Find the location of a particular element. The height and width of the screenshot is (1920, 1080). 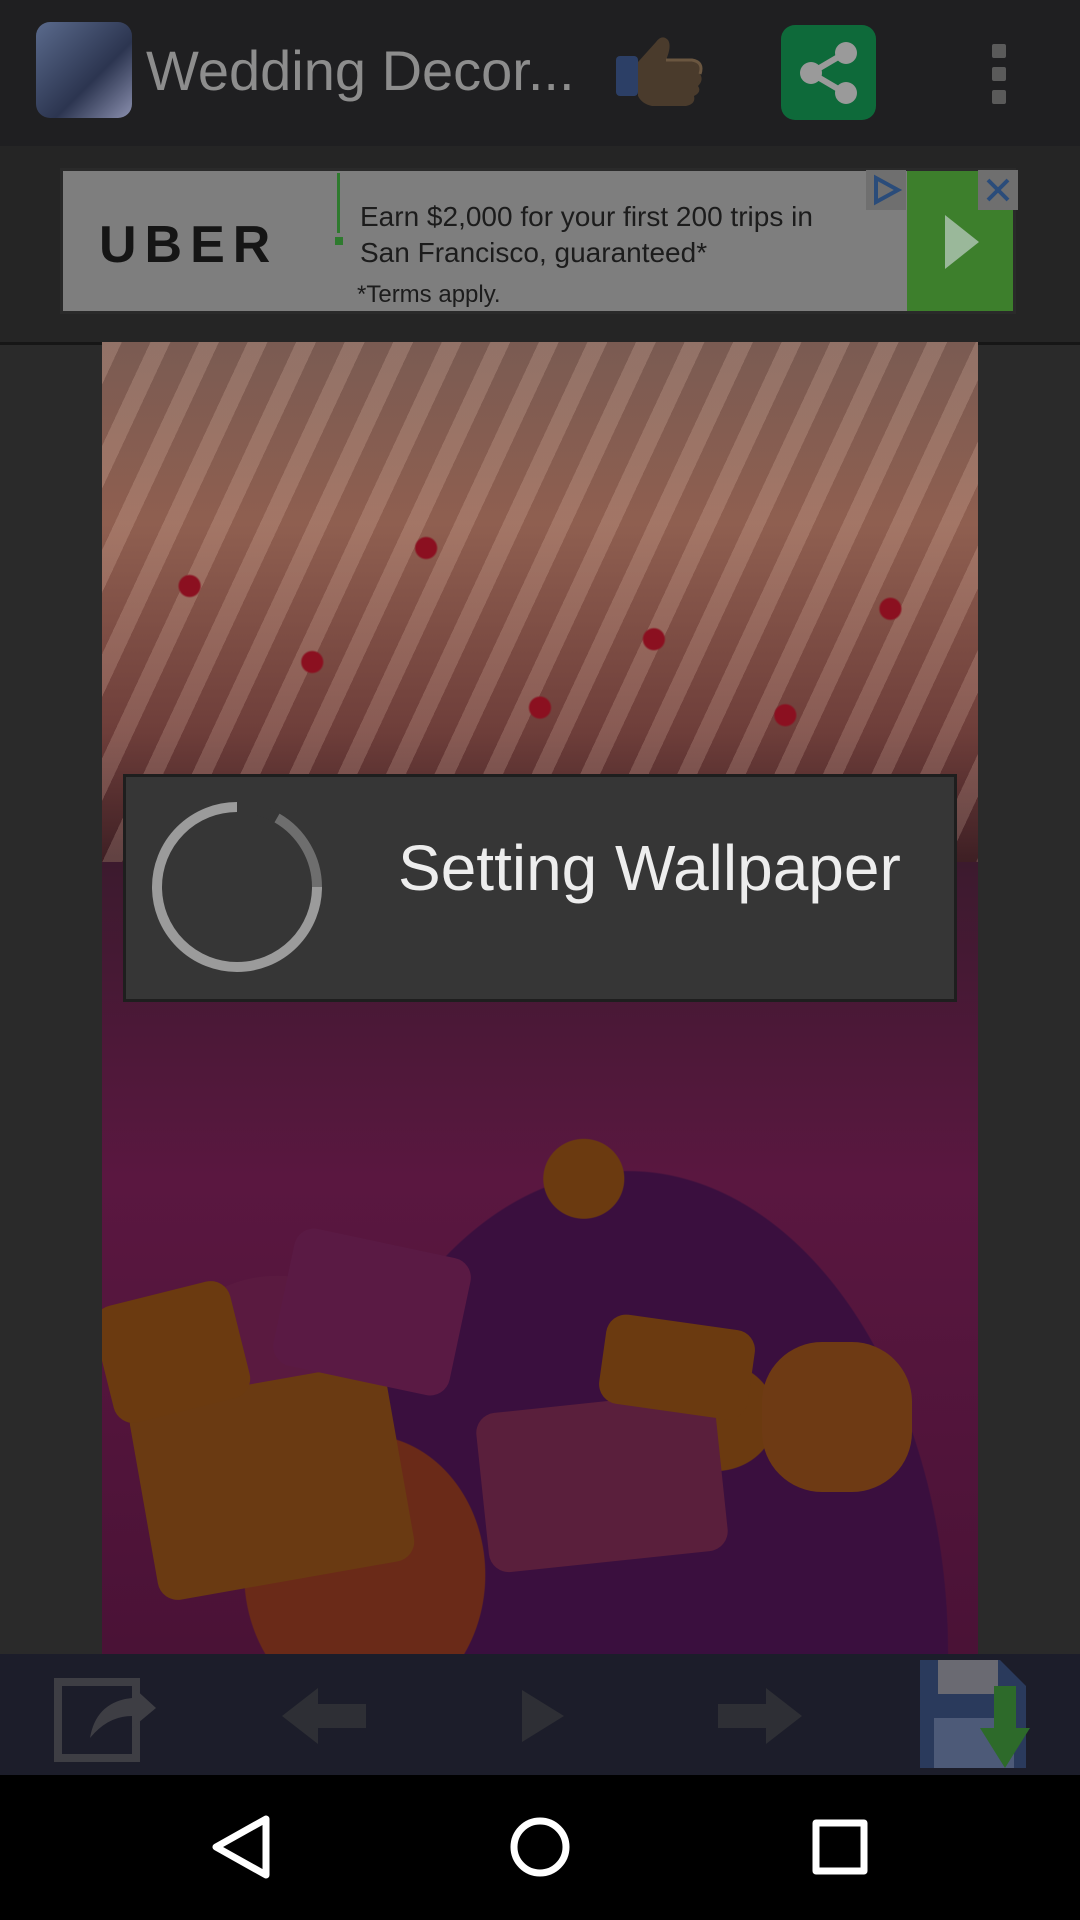

progress-dialog: Setting Wallpaper is located at coordinates (540, 888).